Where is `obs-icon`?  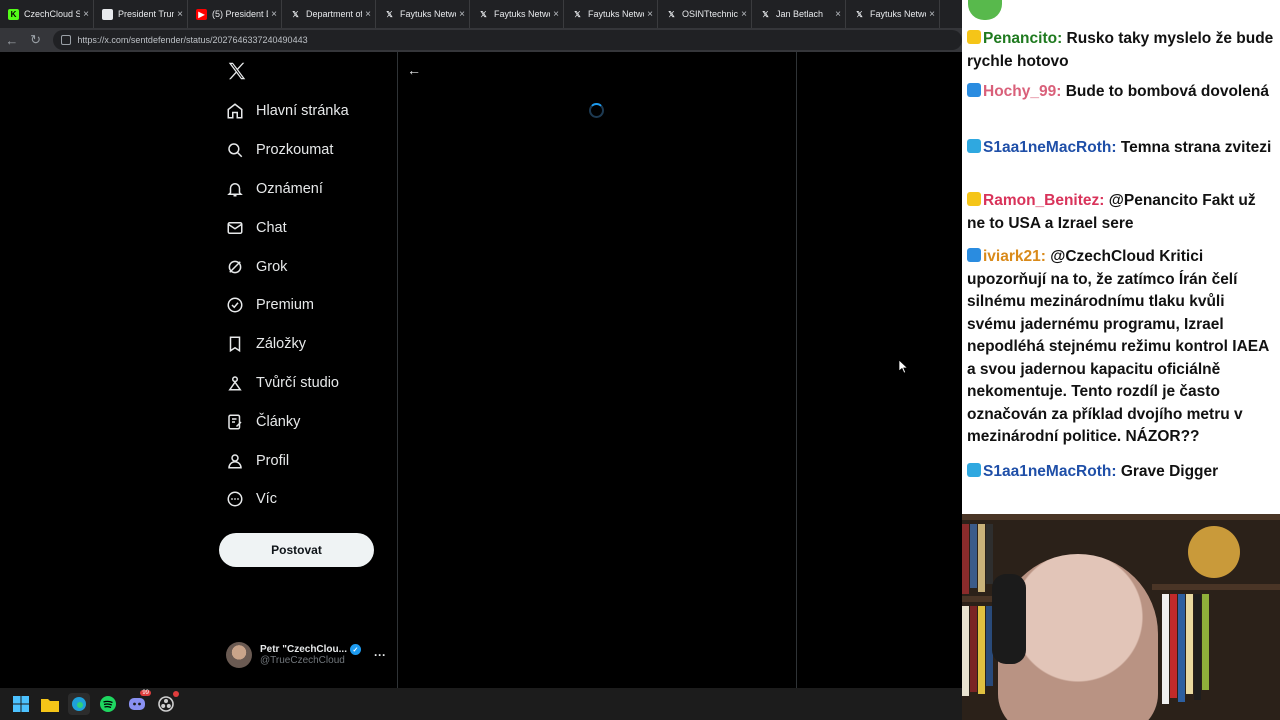 obs-icon is located at coordinates (167, 703).